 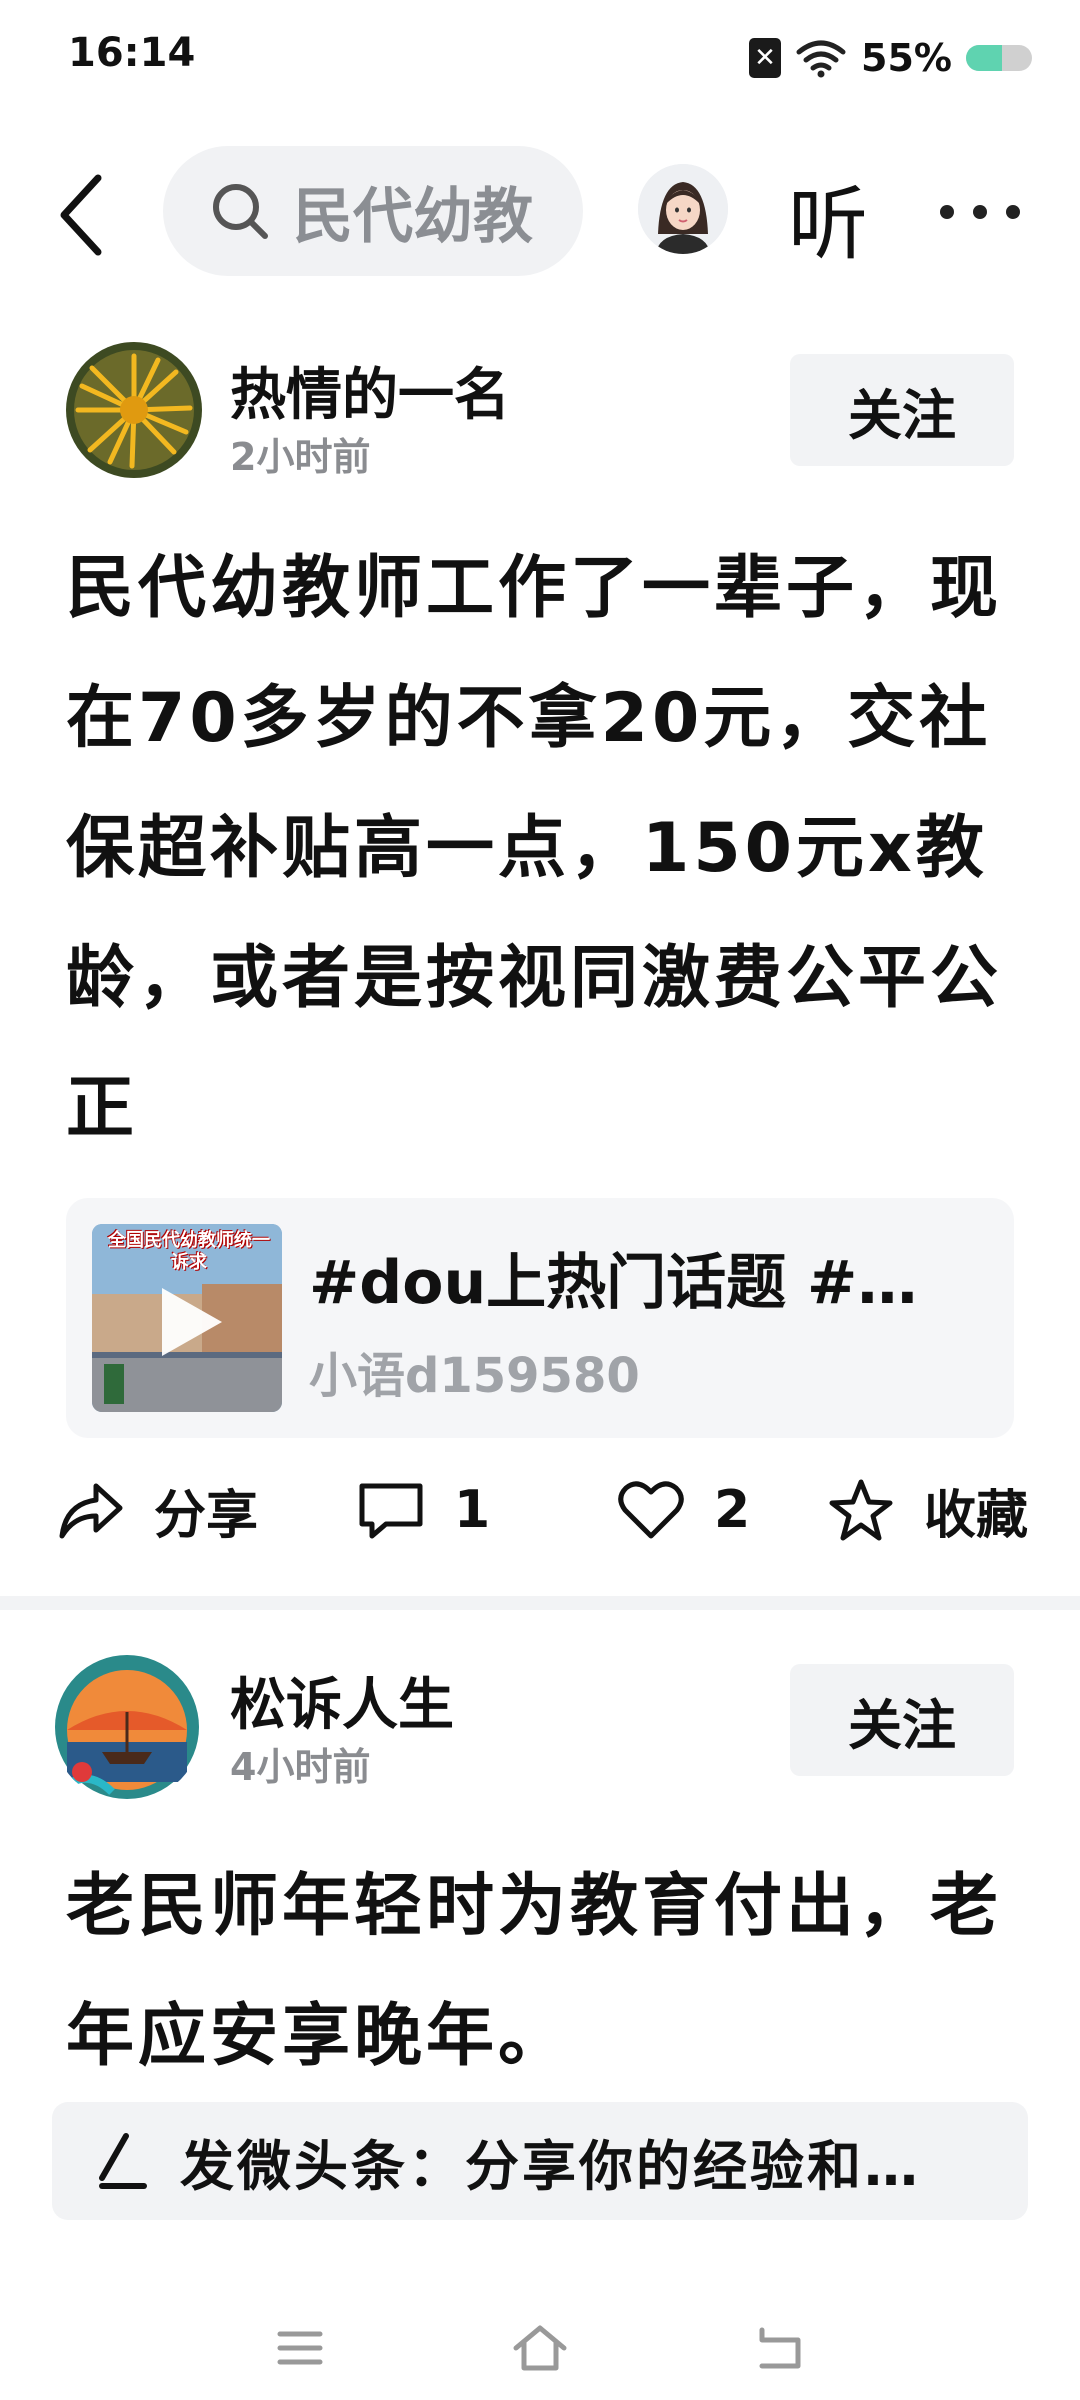 I want to click on avatar, so click(x=683, y=209).